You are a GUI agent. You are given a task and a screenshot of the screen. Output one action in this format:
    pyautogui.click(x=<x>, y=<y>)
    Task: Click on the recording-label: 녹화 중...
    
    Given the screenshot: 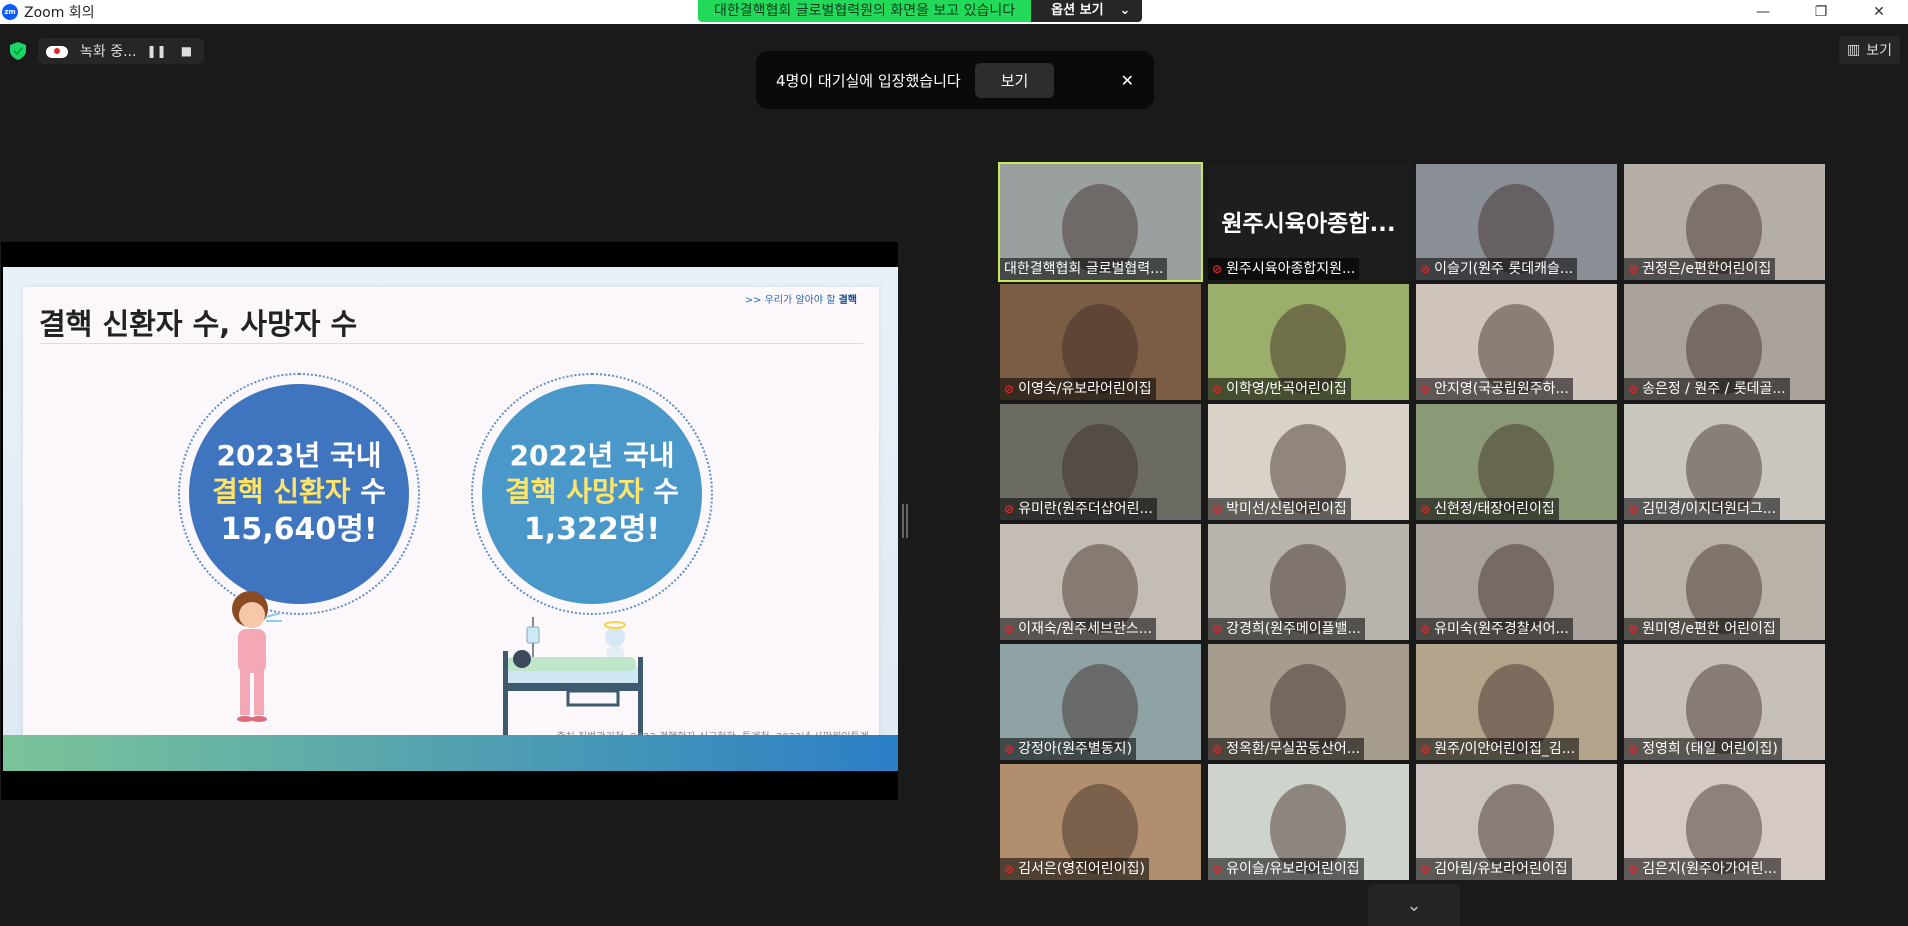 What is the action you would take?
    pyautogui.click(x=108, y=52)
    